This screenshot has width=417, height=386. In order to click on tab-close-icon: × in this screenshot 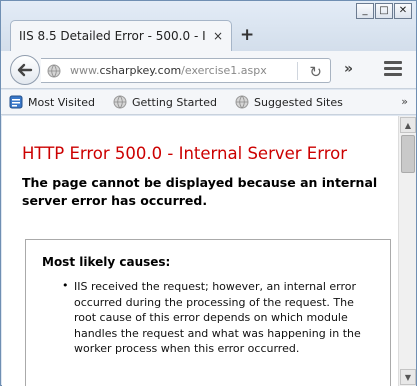, I will do `click(218, 36)`.